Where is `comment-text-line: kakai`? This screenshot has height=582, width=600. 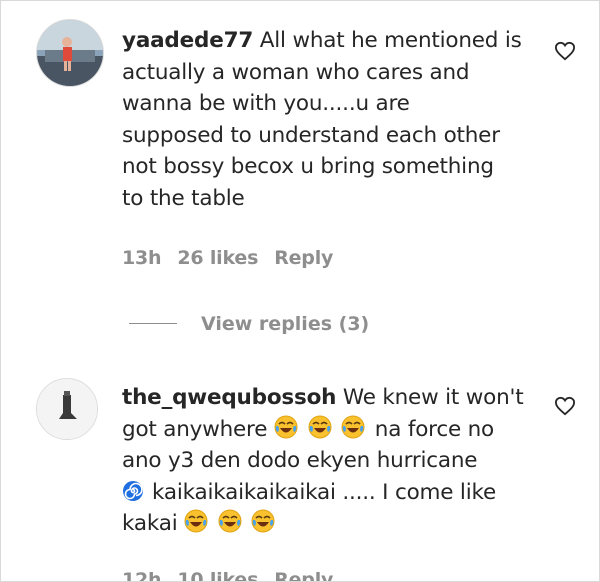 comment-text-line: kakai is located at coordinates (150, 523).